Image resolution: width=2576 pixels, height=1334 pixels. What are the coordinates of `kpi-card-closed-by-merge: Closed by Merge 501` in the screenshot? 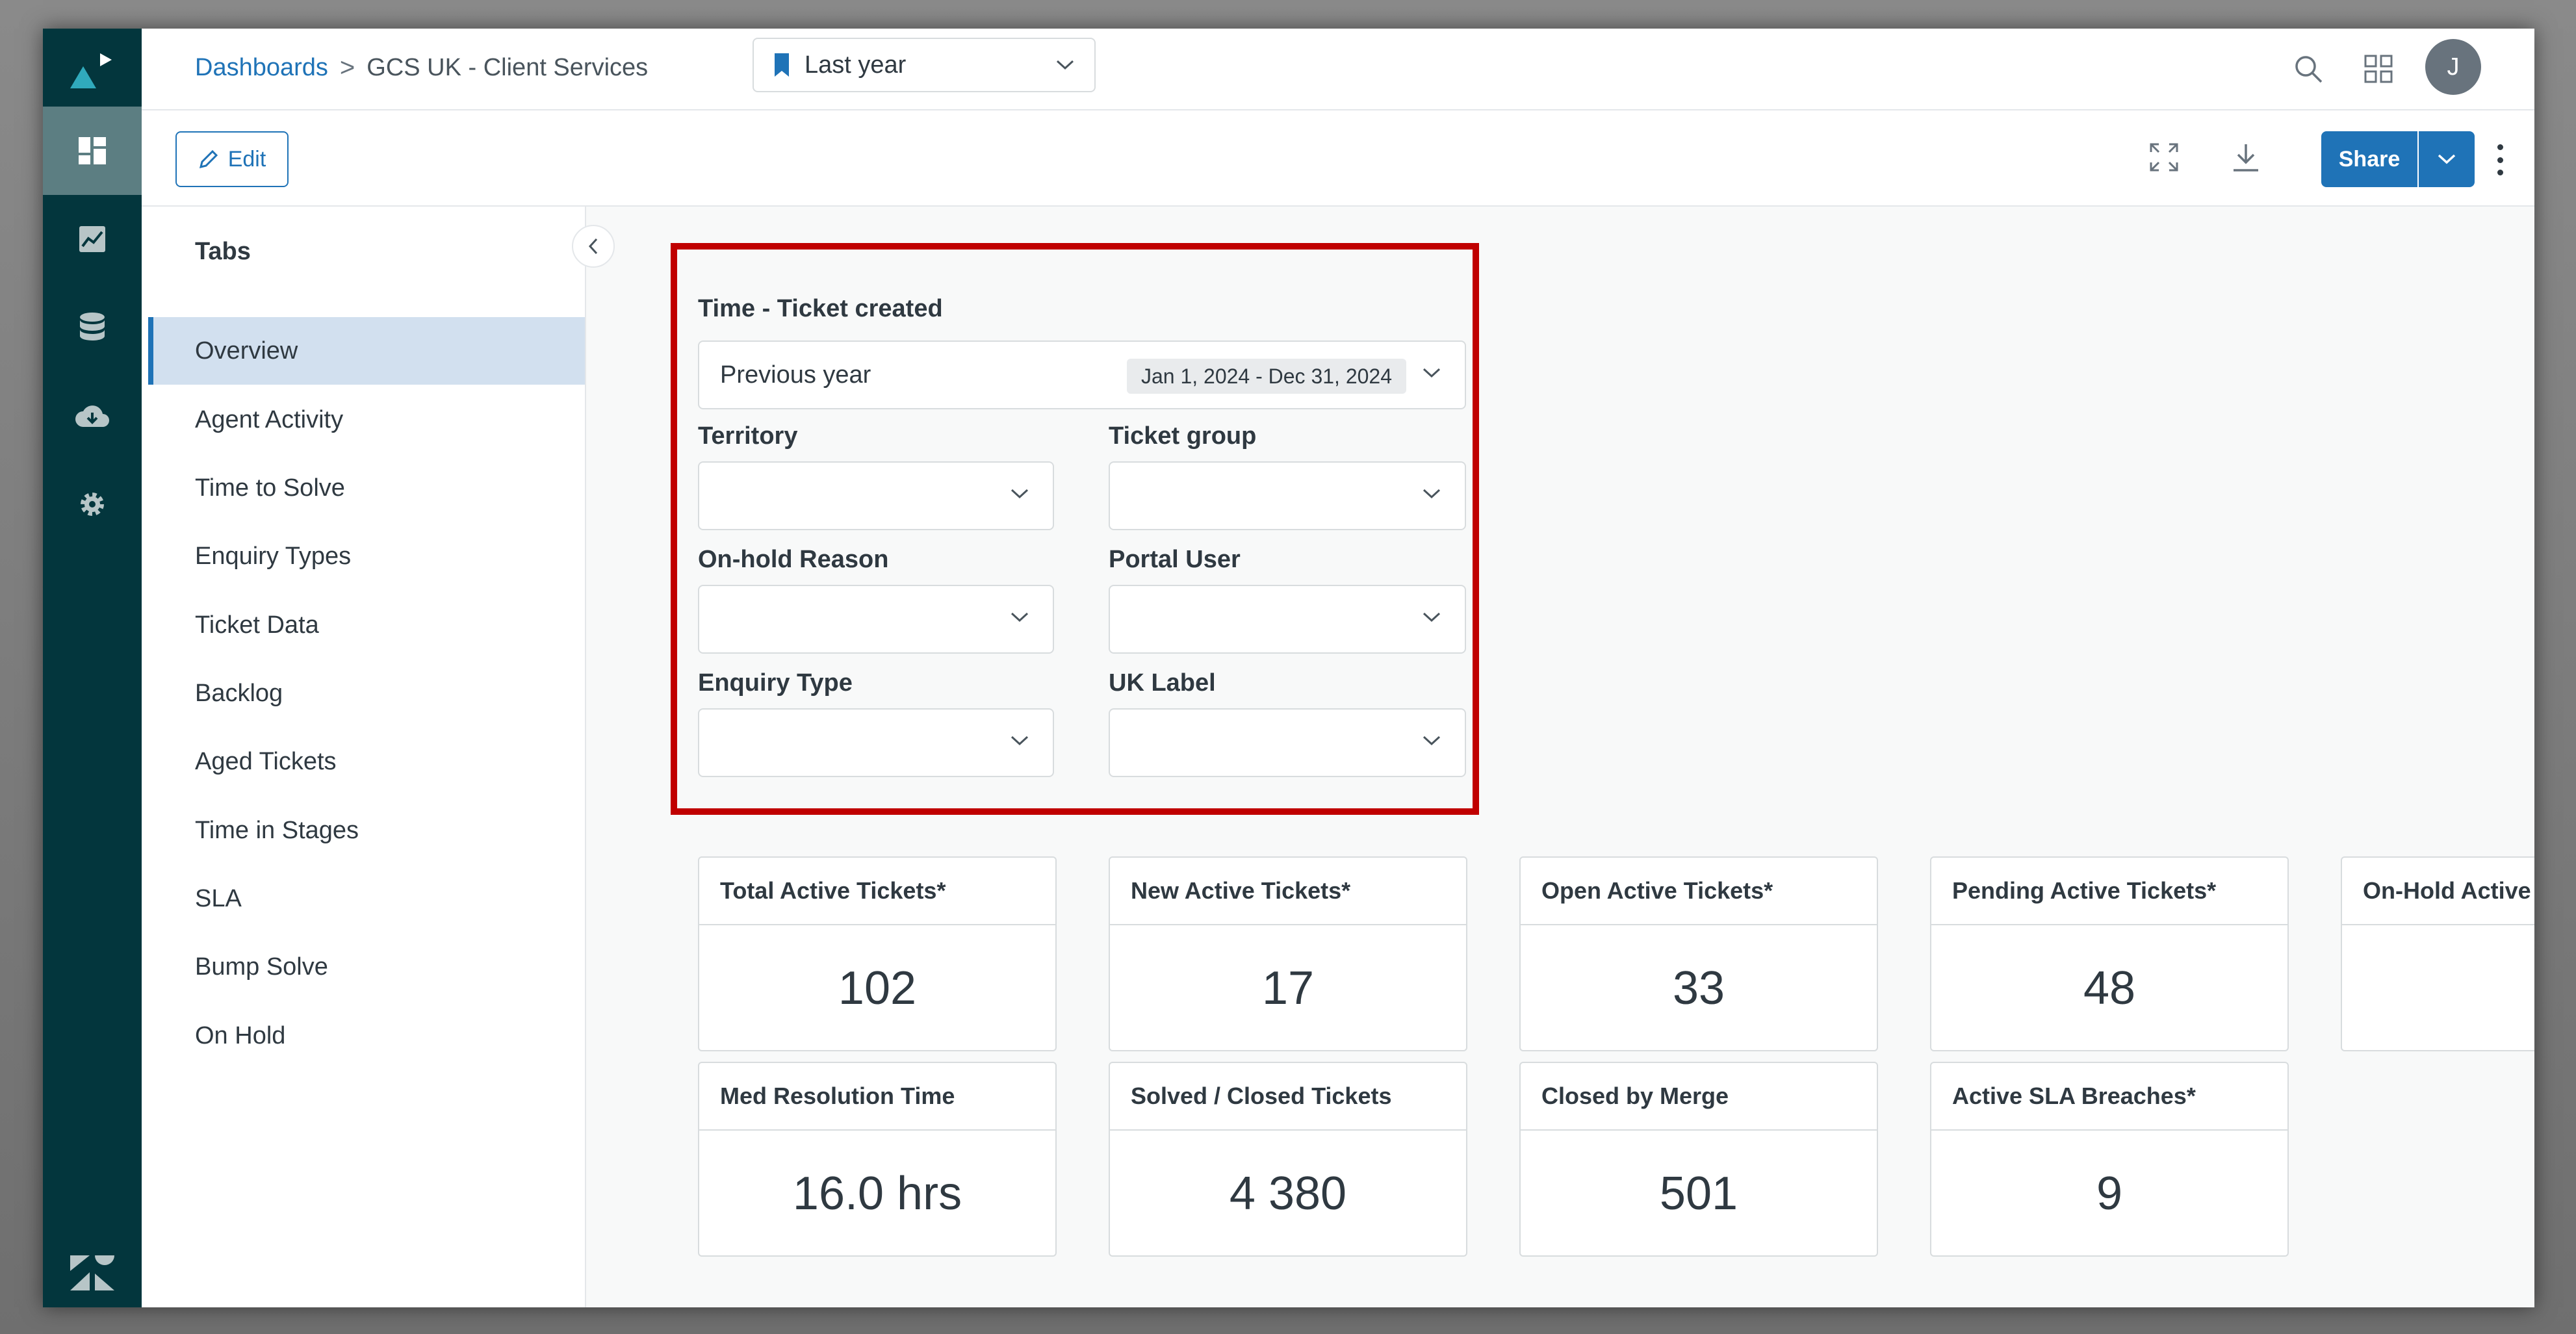 It's located at (1699, 1159).